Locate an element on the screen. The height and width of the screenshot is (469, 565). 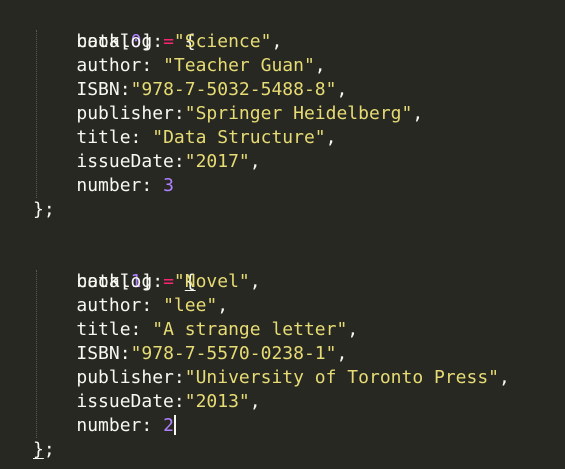
code-line: author: "Teacher Guan", is located at coordinates (179, 66).